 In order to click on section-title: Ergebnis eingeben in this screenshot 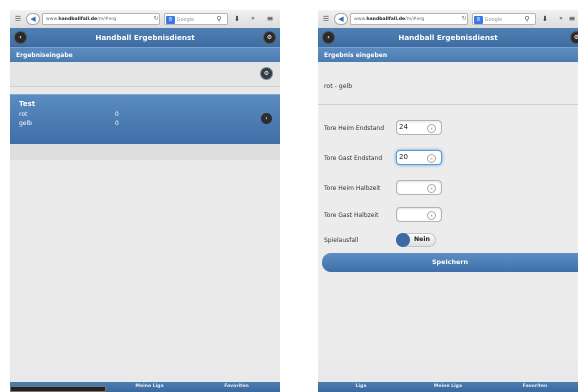, I will do `click(448, 55)`.